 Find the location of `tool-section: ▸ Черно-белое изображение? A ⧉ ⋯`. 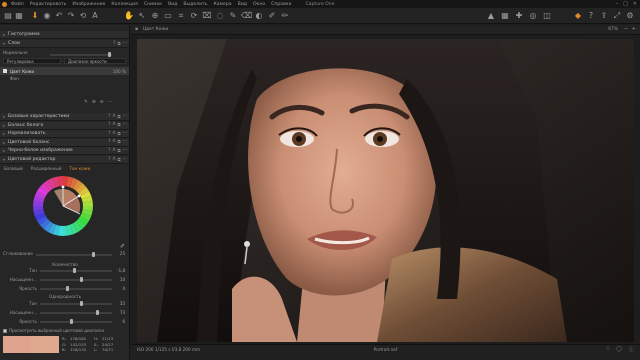

tool-section: ▸ Черно-белое изображение? A ⧉ ⋯ is located at coordinates (64, 151).